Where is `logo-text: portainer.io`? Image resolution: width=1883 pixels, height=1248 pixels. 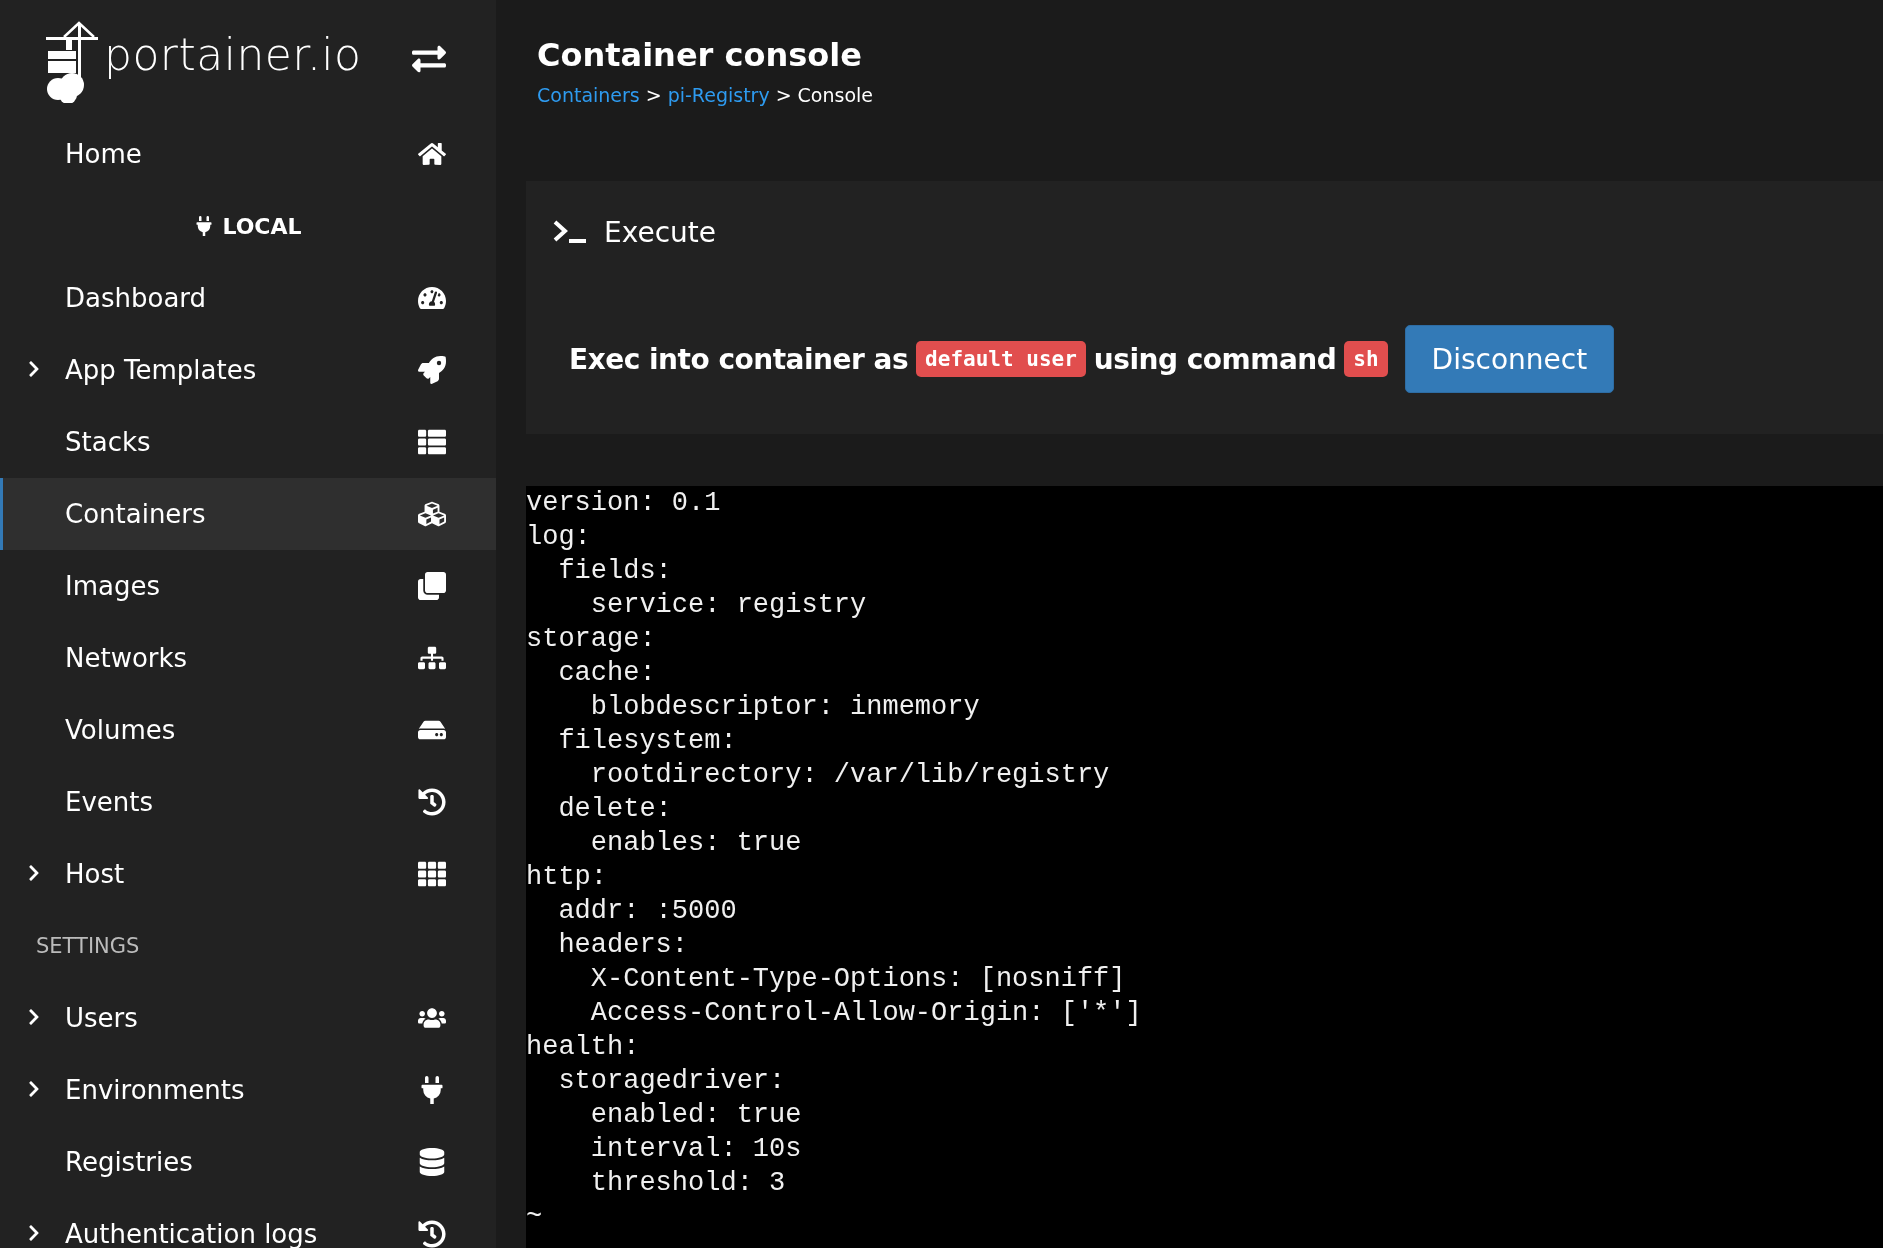 logo-text: portainer.io is located at coordinates (233, 55).